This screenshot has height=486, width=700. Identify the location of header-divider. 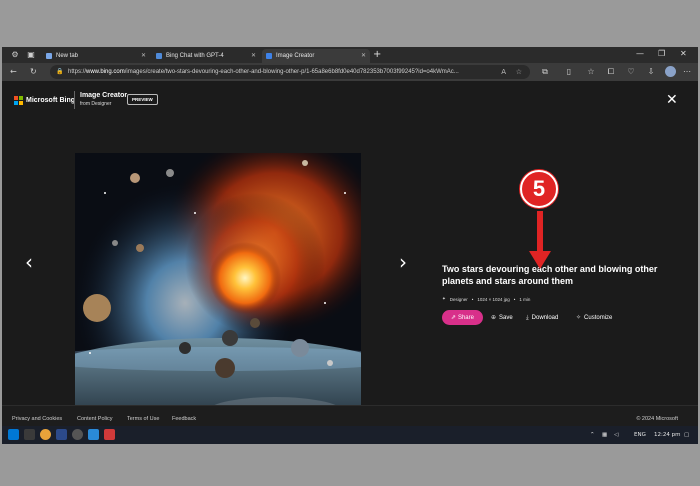
(74, 100).